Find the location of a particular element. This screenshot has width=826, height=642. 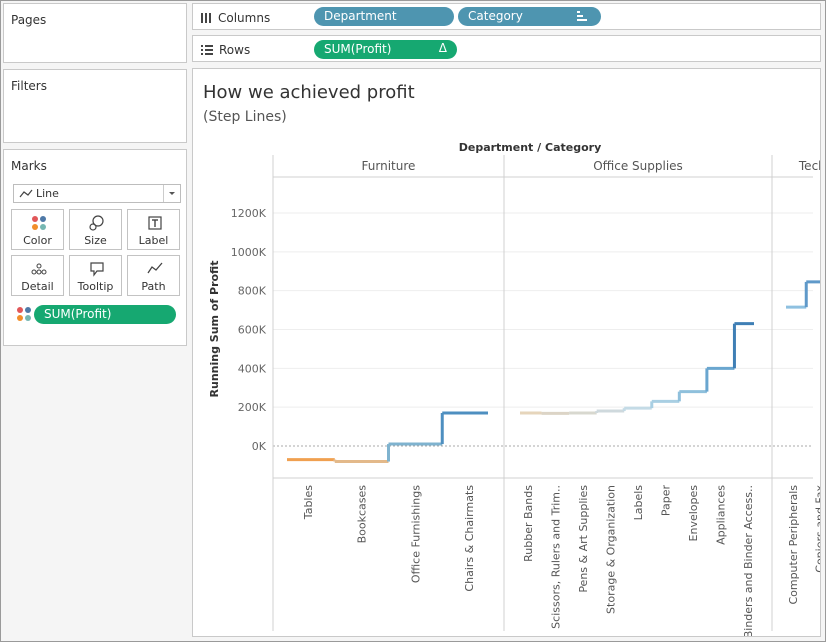

department-pill-label: Department is located at coordinates (360, 16).